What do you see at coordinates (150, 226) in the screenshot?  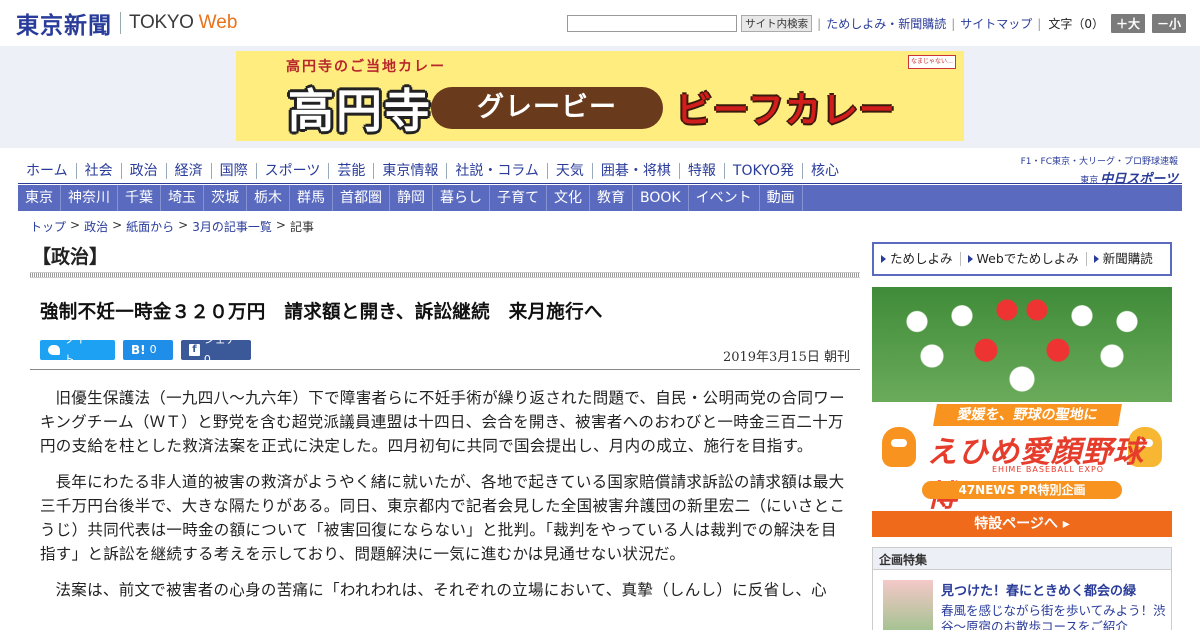 I see `breadcrumb-print: 紙面から` at bounding box center [150, 226].